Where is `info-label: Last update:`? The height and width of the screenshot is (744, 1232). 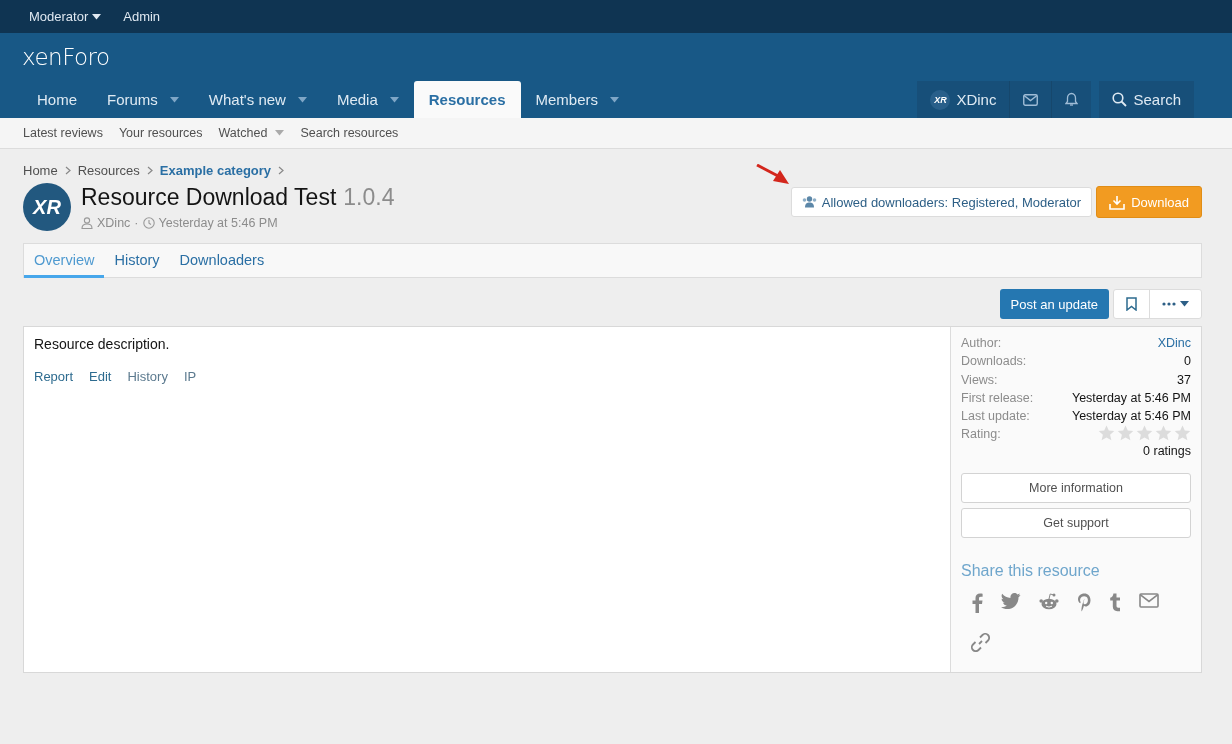
info-label: Last update: is located at coordinates (995, 417).